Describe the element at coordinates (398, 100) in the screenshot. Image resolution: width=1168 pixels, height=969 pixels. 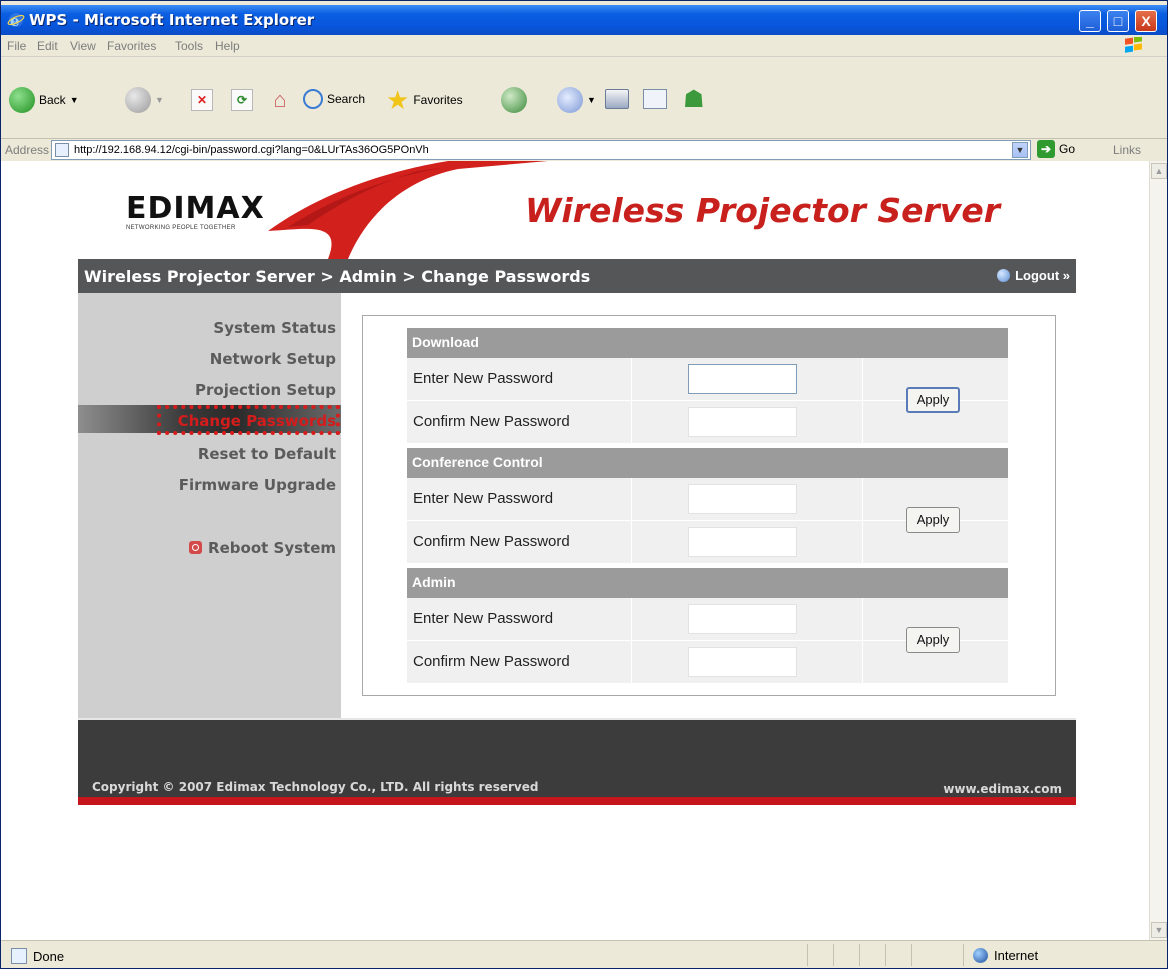
I see `favorites-star-icon: ★` at that location.